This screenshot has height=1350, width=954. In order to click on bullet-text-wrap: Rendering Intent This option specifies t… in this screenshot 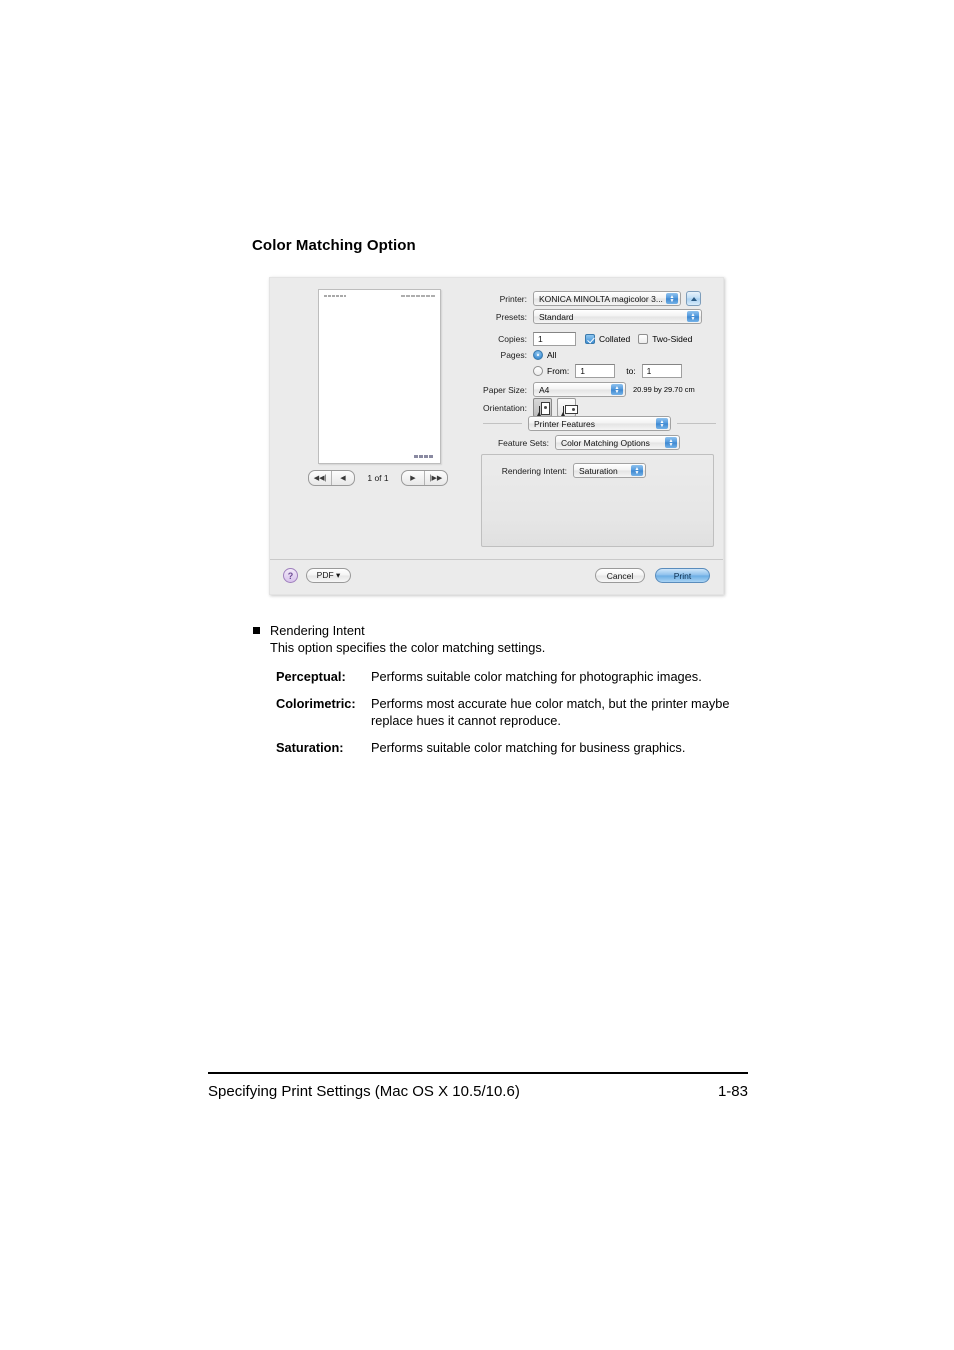, I will do `click(521, 639)`.